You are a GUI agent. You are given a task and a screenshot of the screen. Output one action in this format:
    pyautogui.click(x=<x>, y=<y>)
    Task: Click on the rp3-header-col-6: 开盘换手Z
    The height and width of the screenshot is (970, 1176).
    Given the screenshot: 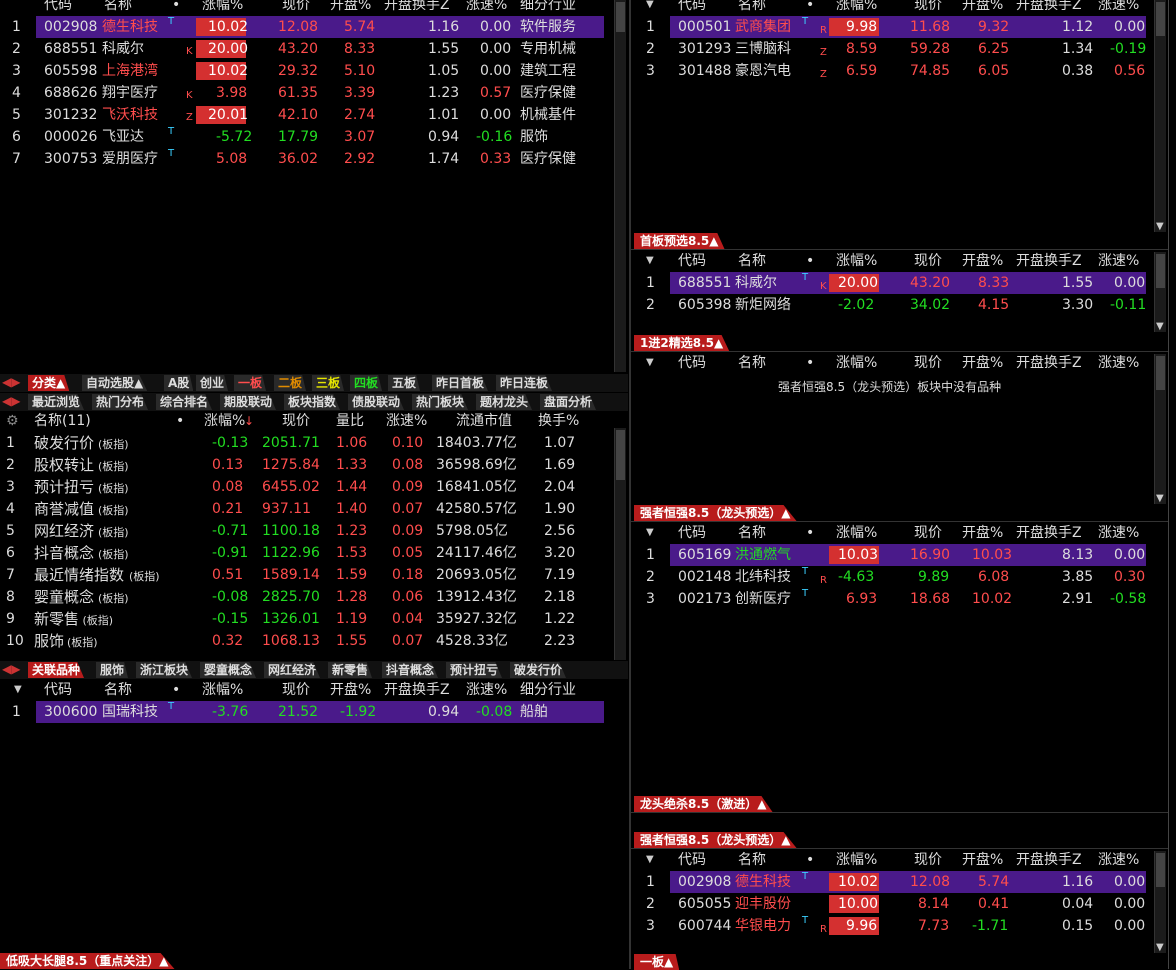 What is the action you would take?
    pyautogui.click(x=1049, y=363)
    